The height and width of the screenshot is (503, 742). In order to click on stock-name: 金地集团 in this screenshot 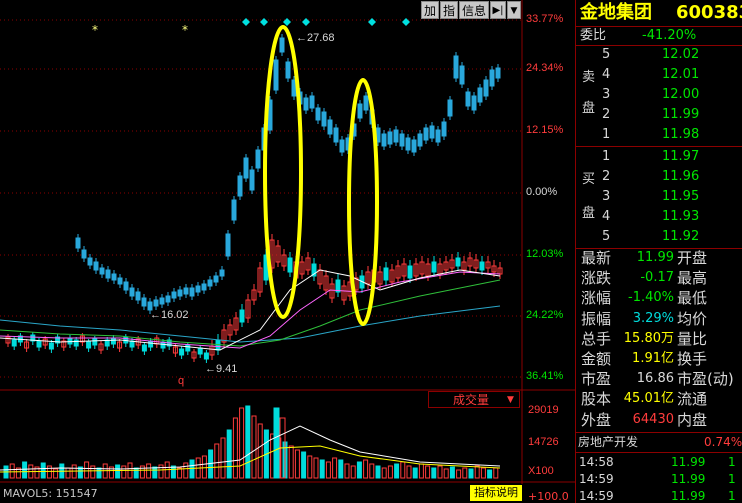, I will do `click(616, 12)`.